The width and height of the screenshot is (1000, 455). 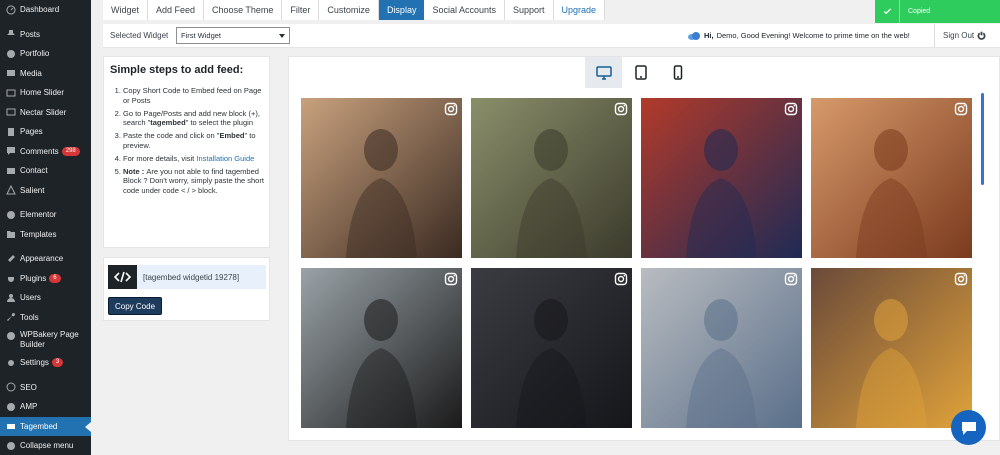 What do you see at coordinates (529, 10) in the screenshot?
I see `tab-support: Support` at bounding box center [529, 10].